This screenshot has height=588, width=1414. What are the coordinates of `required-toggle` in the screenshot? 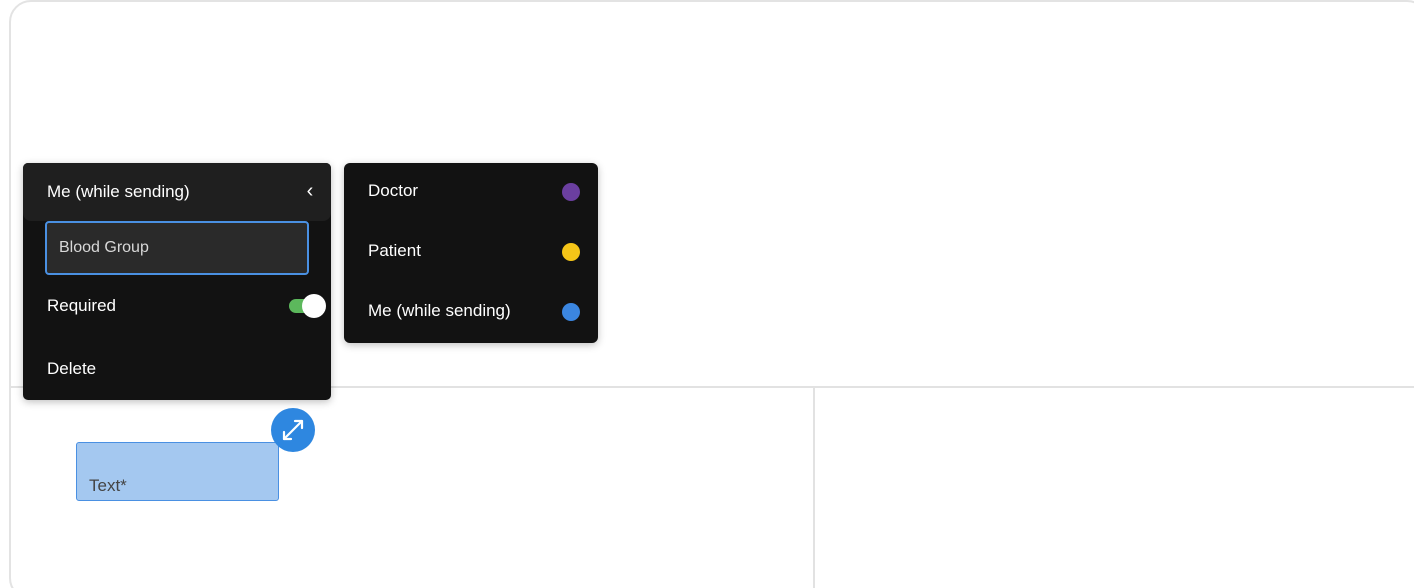 It's located at (306, 306).